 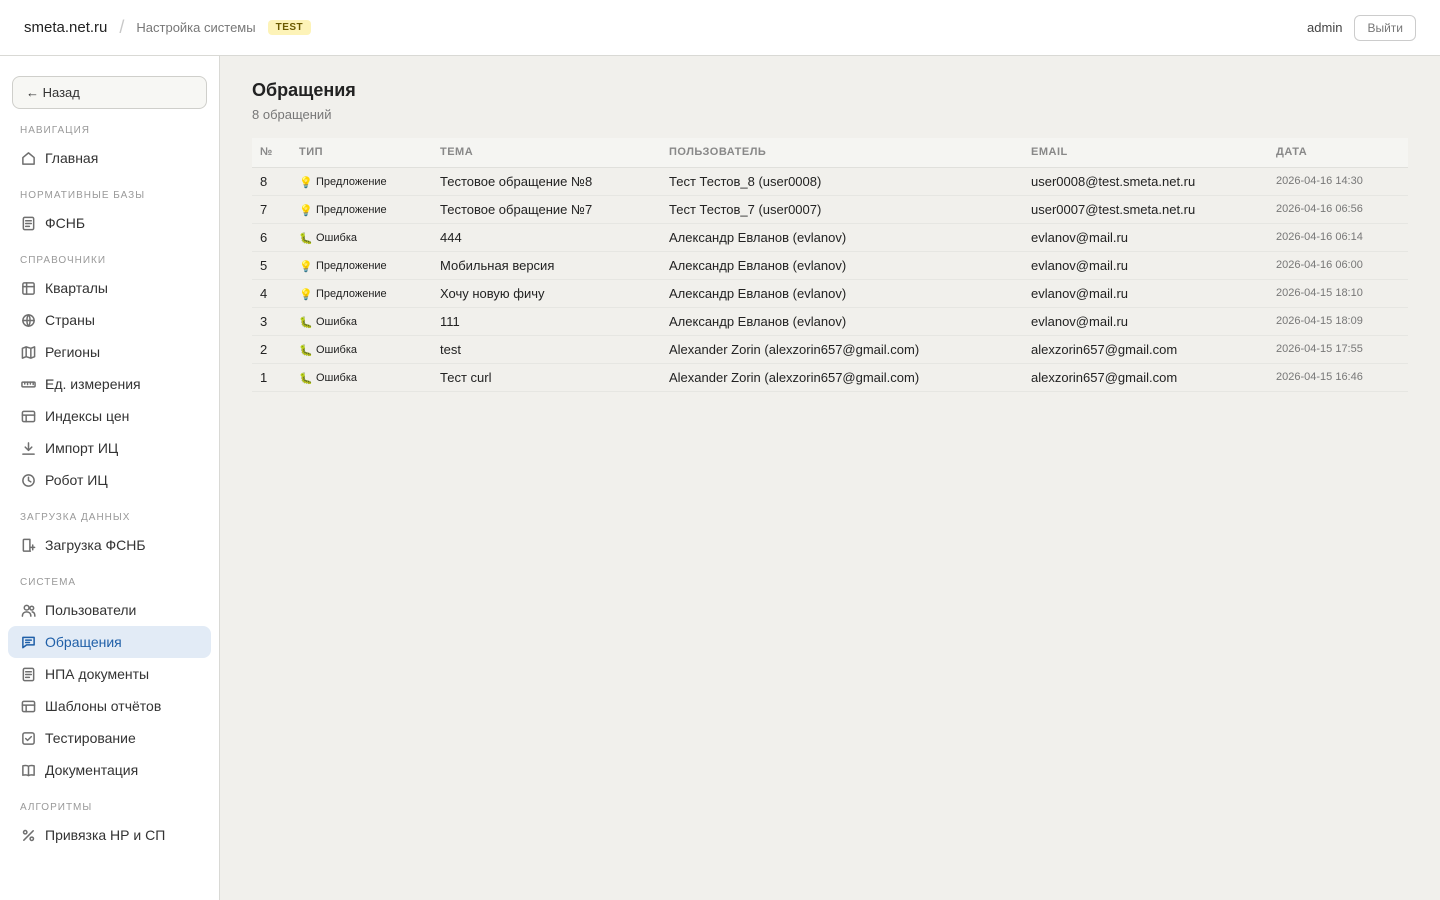 What do you see at coordinates (28, 642) in the screenshot?
I see `message-icon` at bounding box center [28, 642].